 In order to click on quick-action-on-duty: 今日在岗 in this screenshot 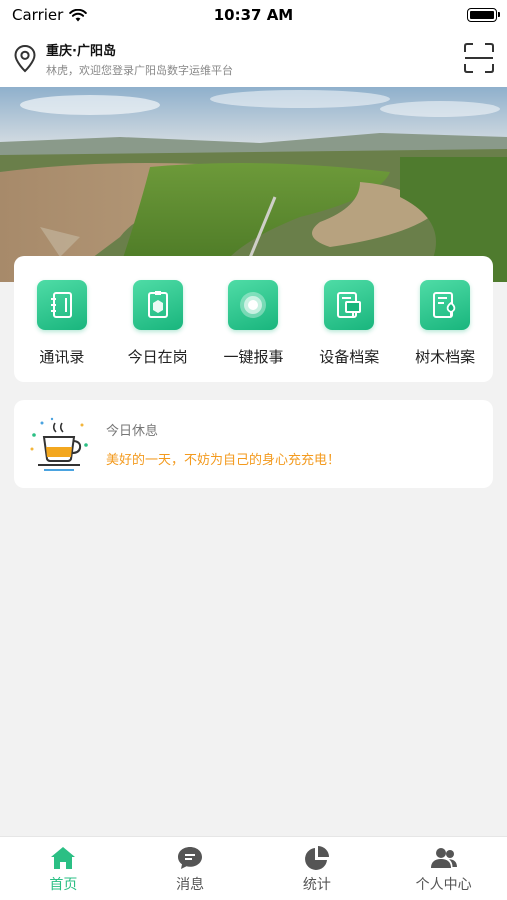, I will do `click(158, 323)`.